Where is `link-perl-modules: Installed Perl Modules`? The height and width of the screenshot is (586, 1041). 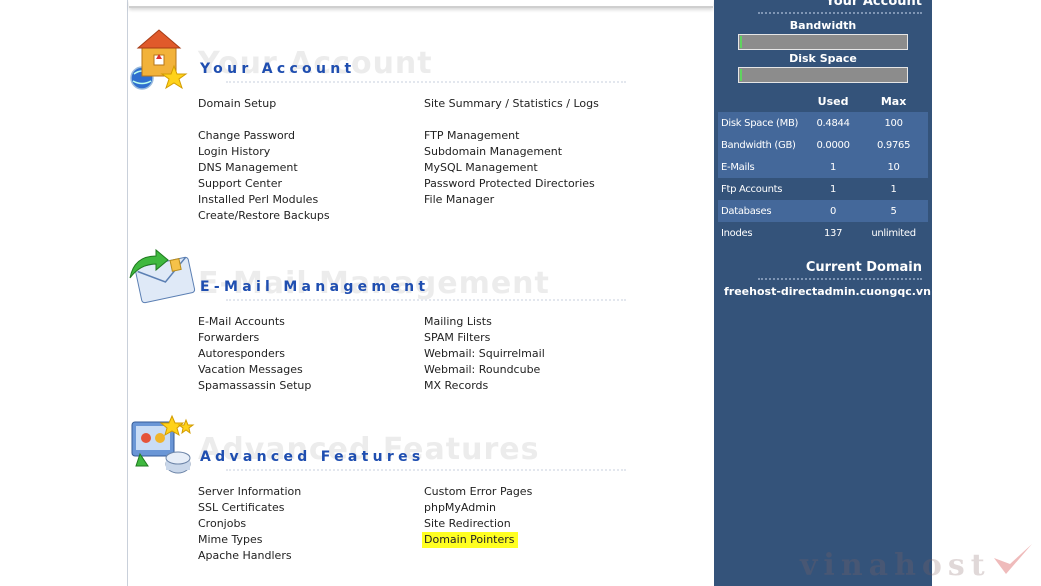
link-perl-modules: Installed Perl Modules is located at coordinates (258, 200).